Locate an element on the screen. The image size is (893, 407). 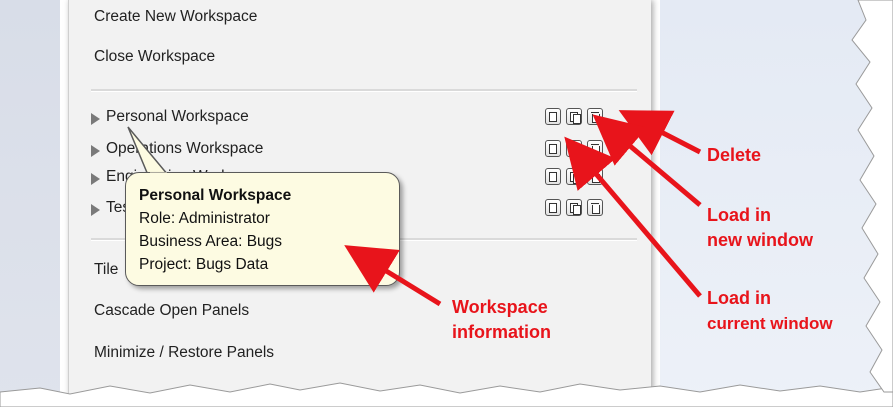
arrow-load-current is located at coordinates (633, 217).